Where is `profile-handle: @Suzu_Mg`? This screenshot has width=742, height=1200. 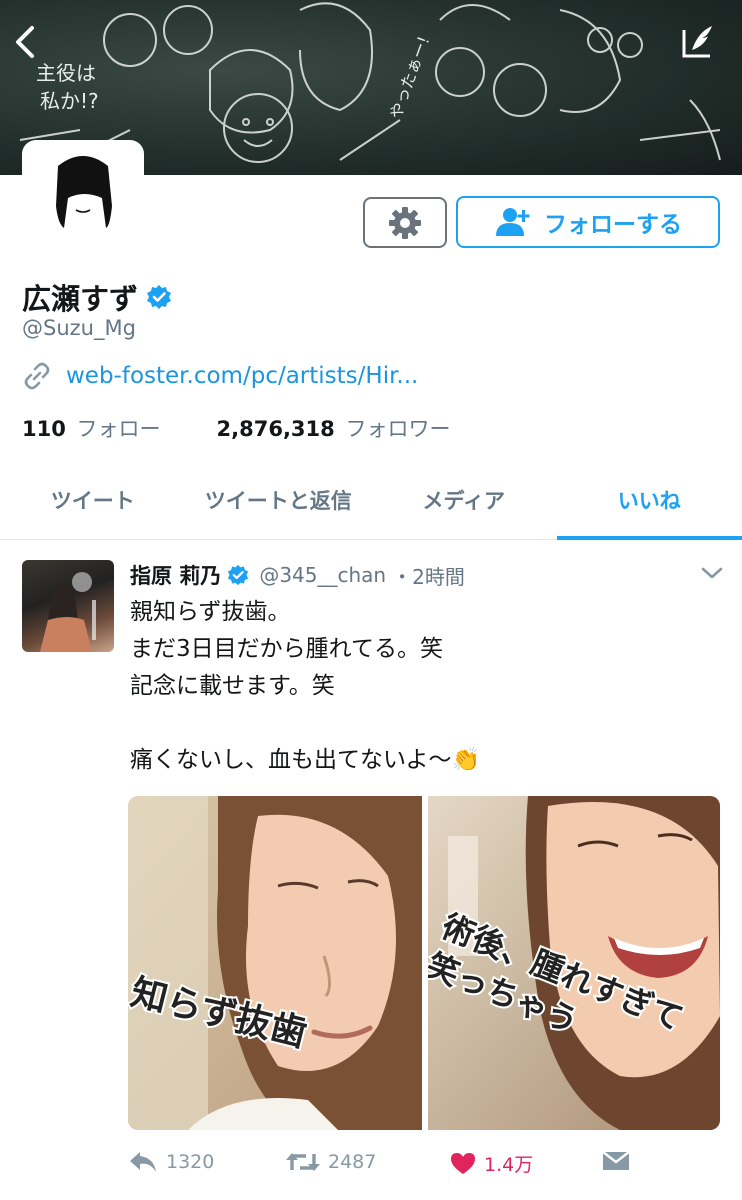 profile-handle: @Suzu_Mg is located at coordinates (79, 328).